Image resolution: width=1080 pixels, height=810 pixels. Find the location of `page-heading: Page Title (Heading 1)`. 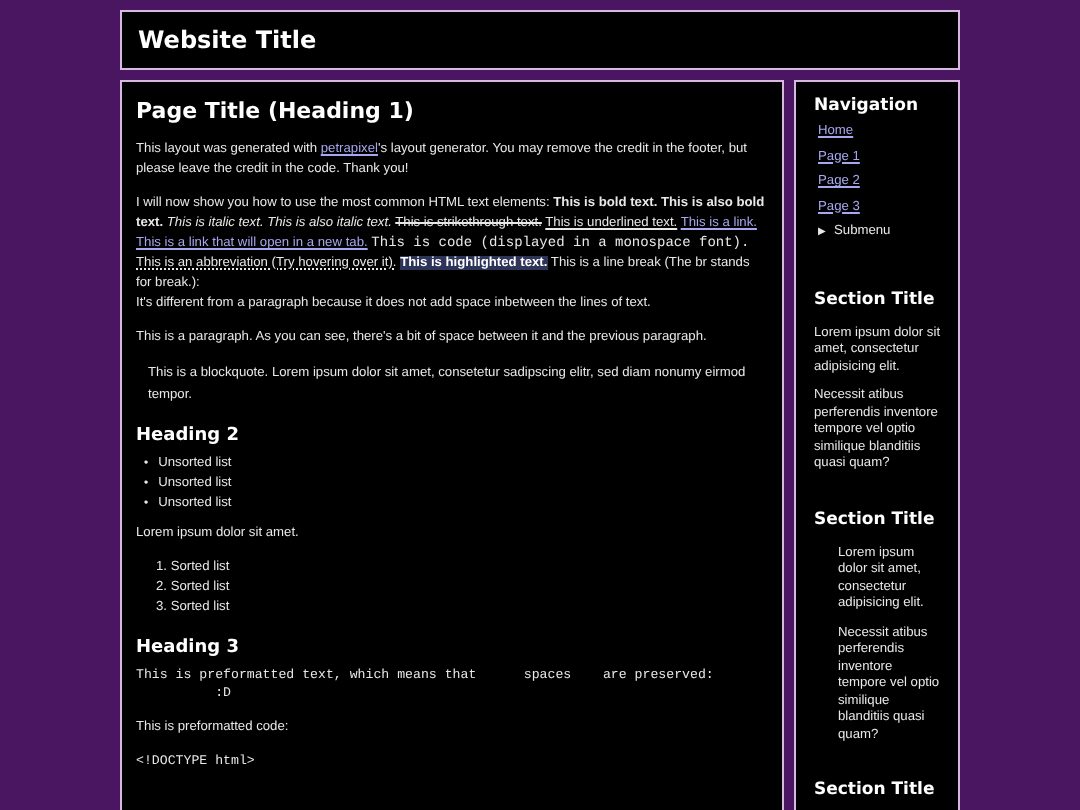

page-heading: Page Title (Heading 1) is located at coordinates (276, 111).